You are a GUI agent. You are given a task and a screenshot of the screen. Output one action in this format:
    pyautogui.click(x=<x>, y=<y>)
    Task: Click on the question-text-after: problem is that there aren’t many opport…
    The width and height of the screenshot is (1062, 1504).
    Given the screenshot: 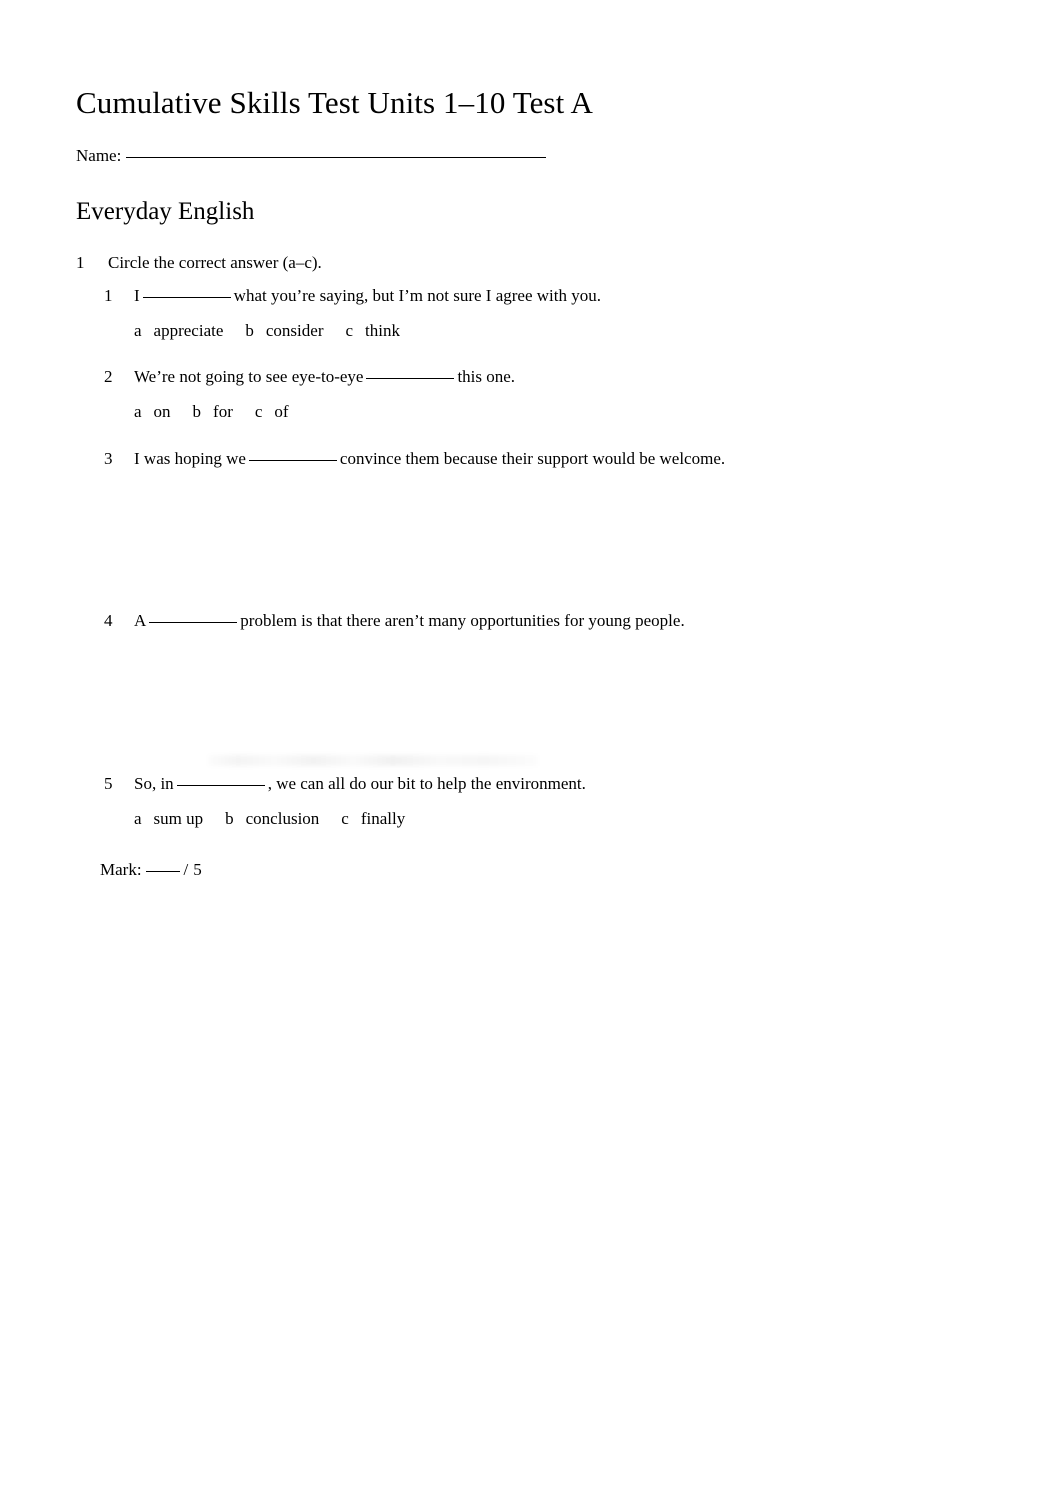 What is the action you would take?
    pyautogui.click(x=462, y=621)
    